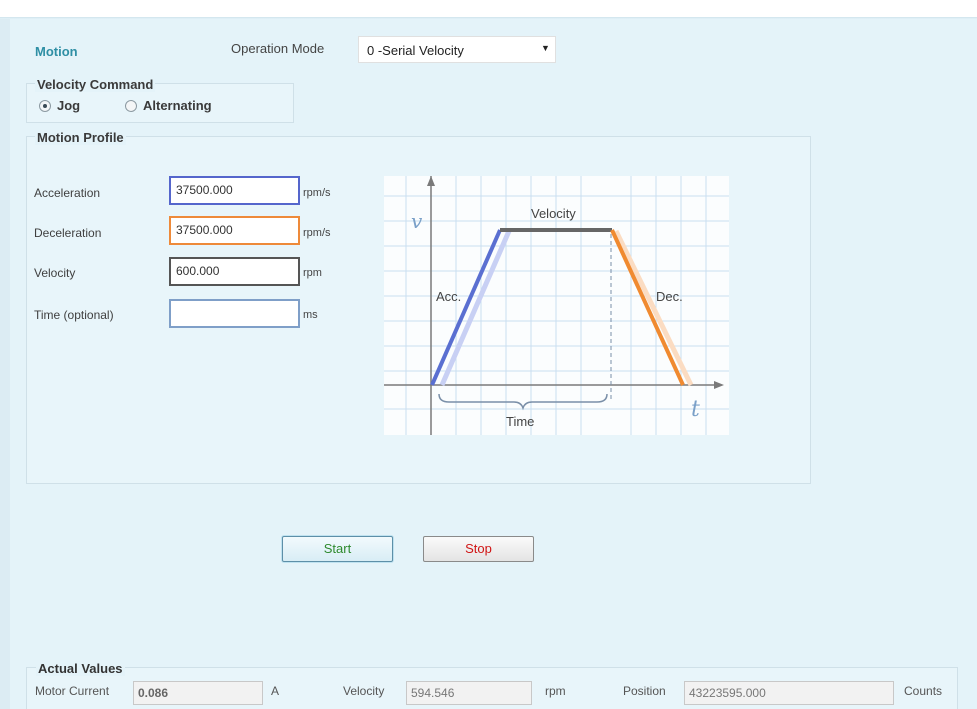 This screenshot has width=977, height=709. Describe the element at coordinates (45, 106) in the screenshot. I see `jog-radio` at that location.